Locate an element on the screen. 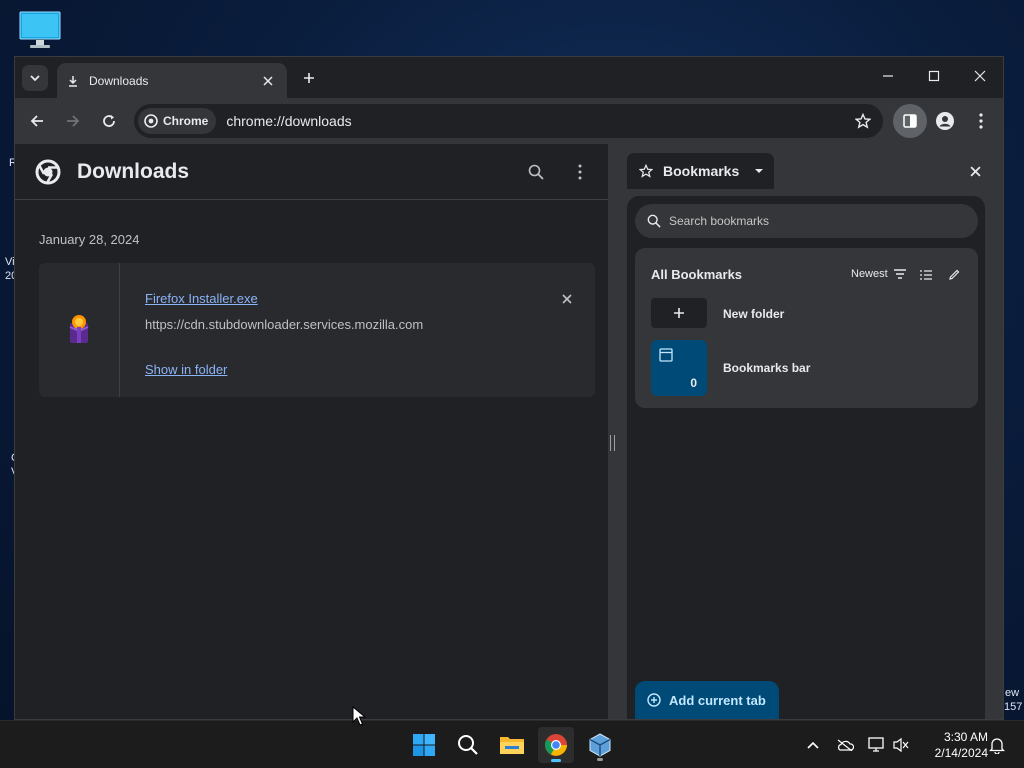  file-icon-cell is located at coordinates (79, 330).